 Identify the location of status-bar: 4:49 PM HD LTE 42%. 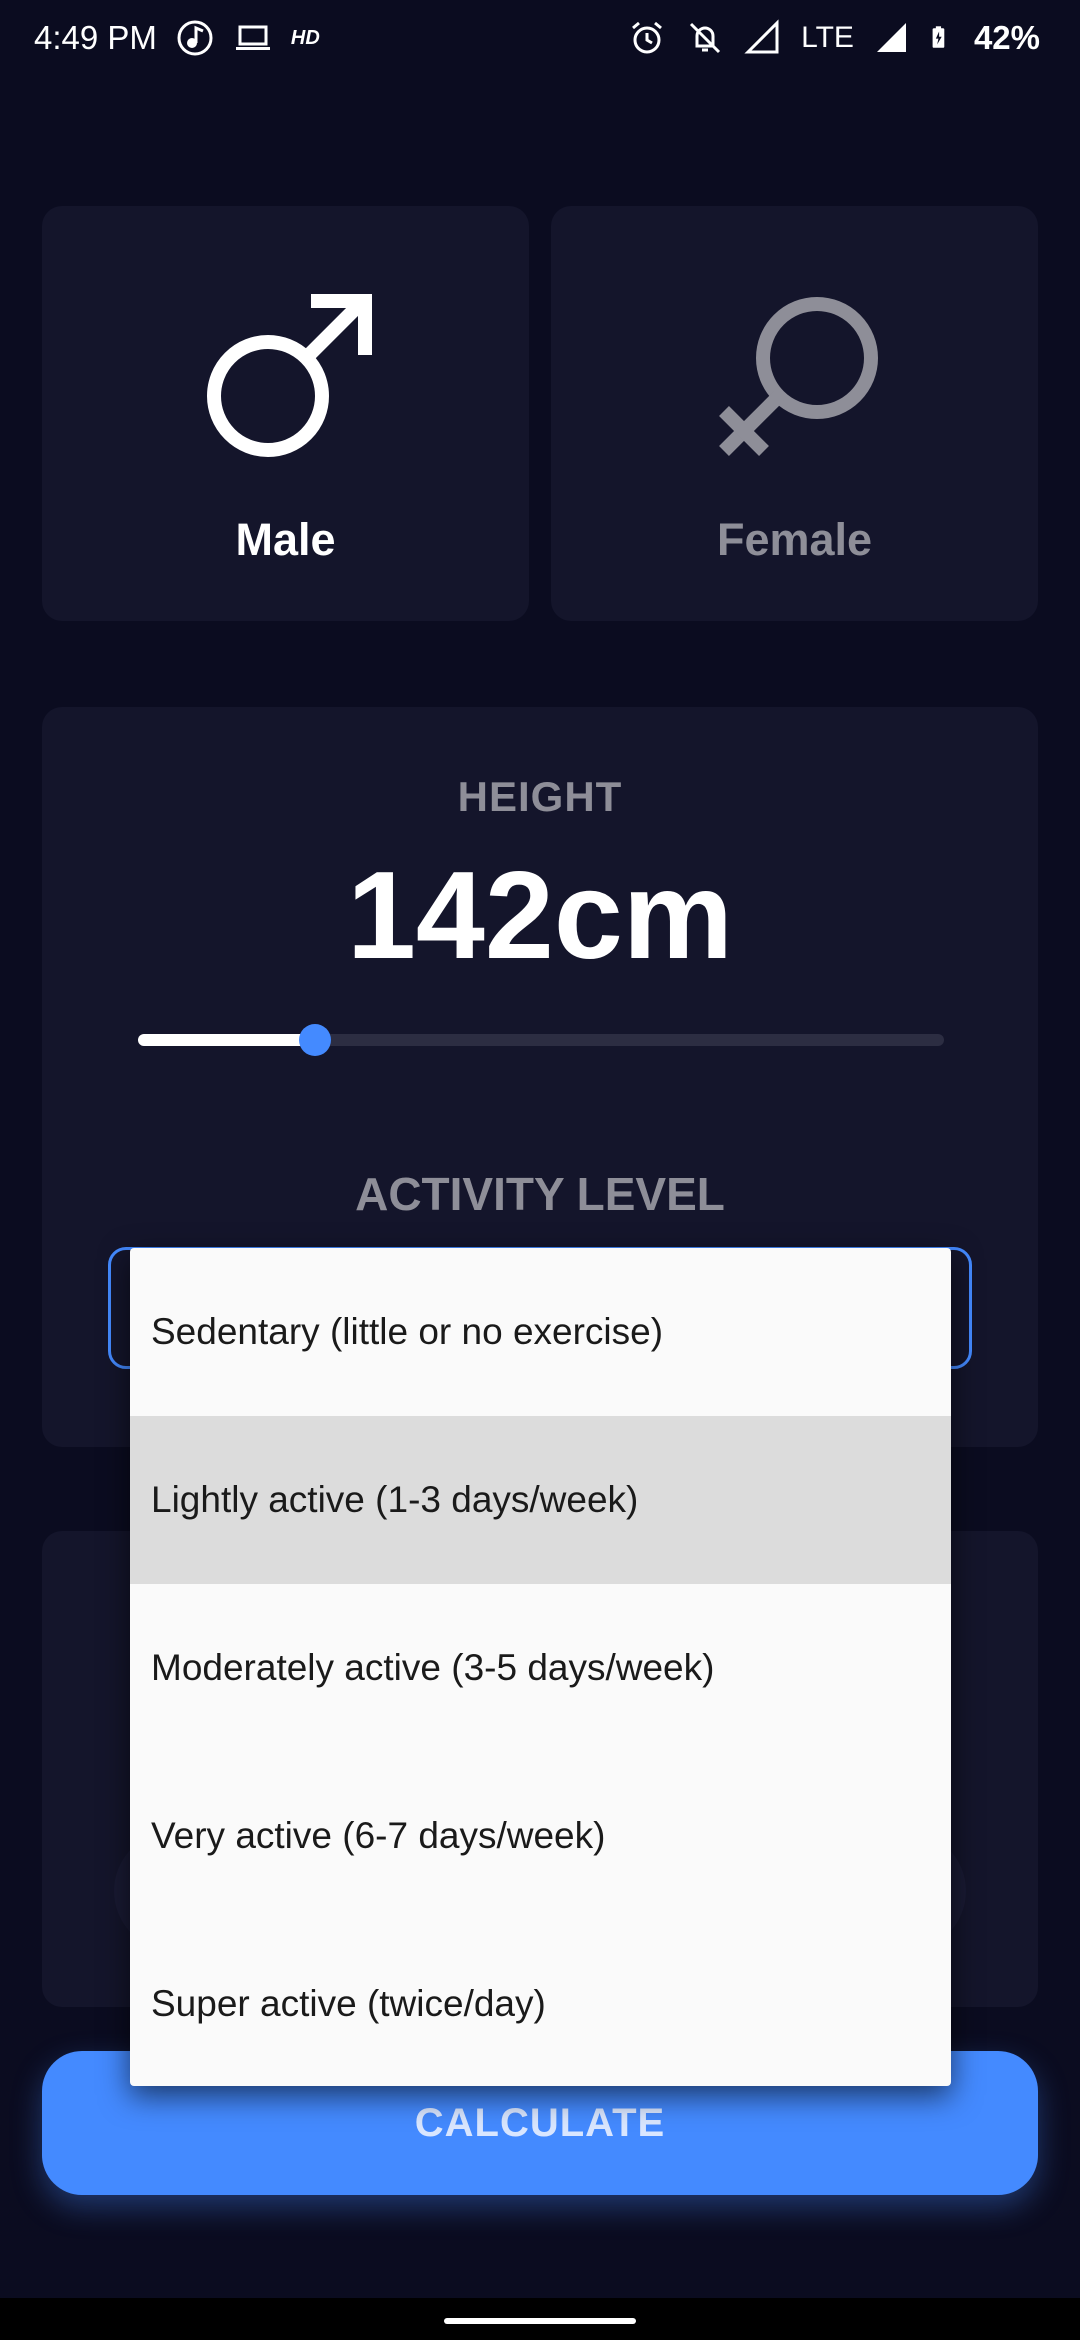
(540, 40).